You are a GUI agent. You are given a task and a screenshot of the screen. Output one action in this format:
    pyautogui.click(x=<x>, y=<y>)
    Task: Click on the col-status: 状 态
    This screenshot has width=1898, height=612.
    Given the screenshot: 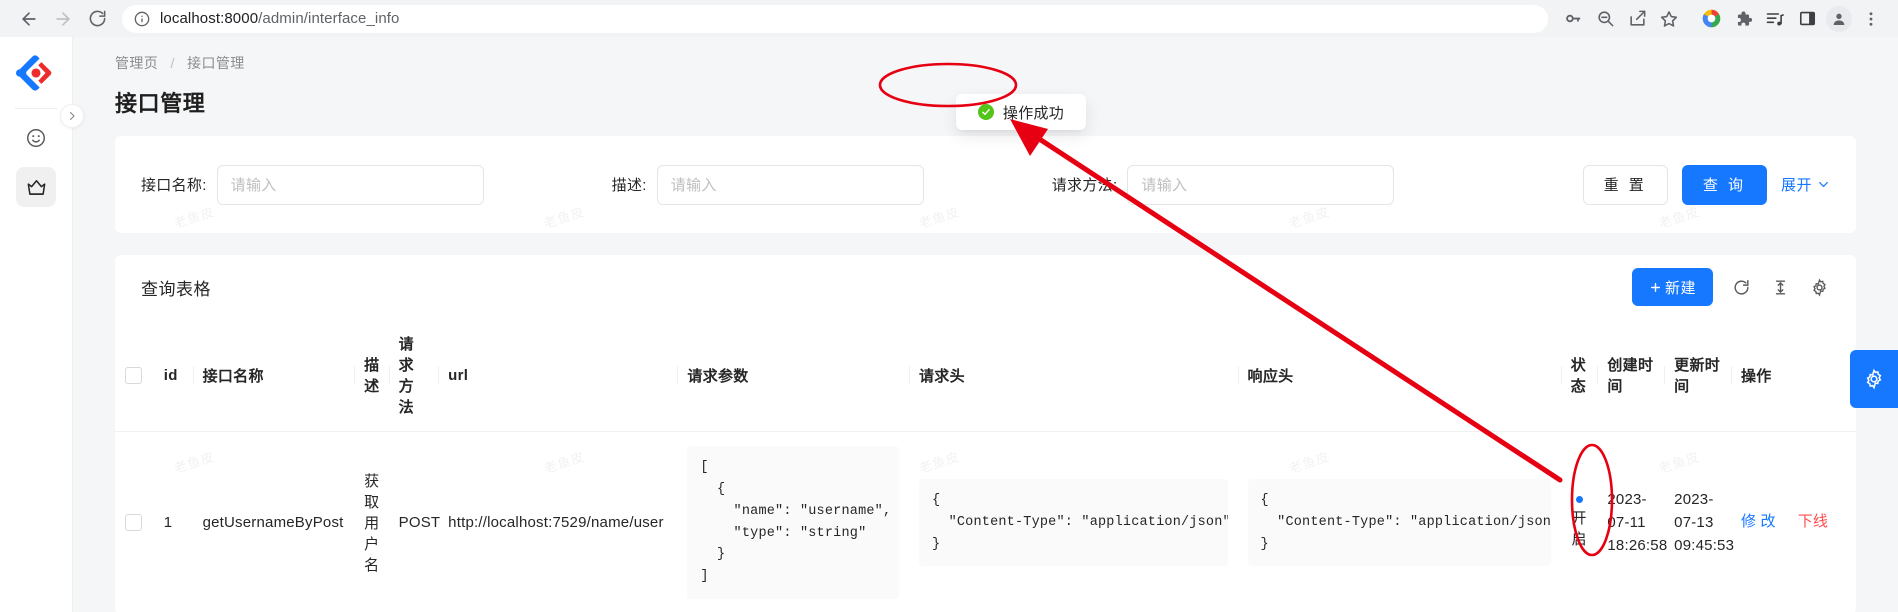 What is the action you would take?
    pyautogui.click(x=1579, y=375)
    